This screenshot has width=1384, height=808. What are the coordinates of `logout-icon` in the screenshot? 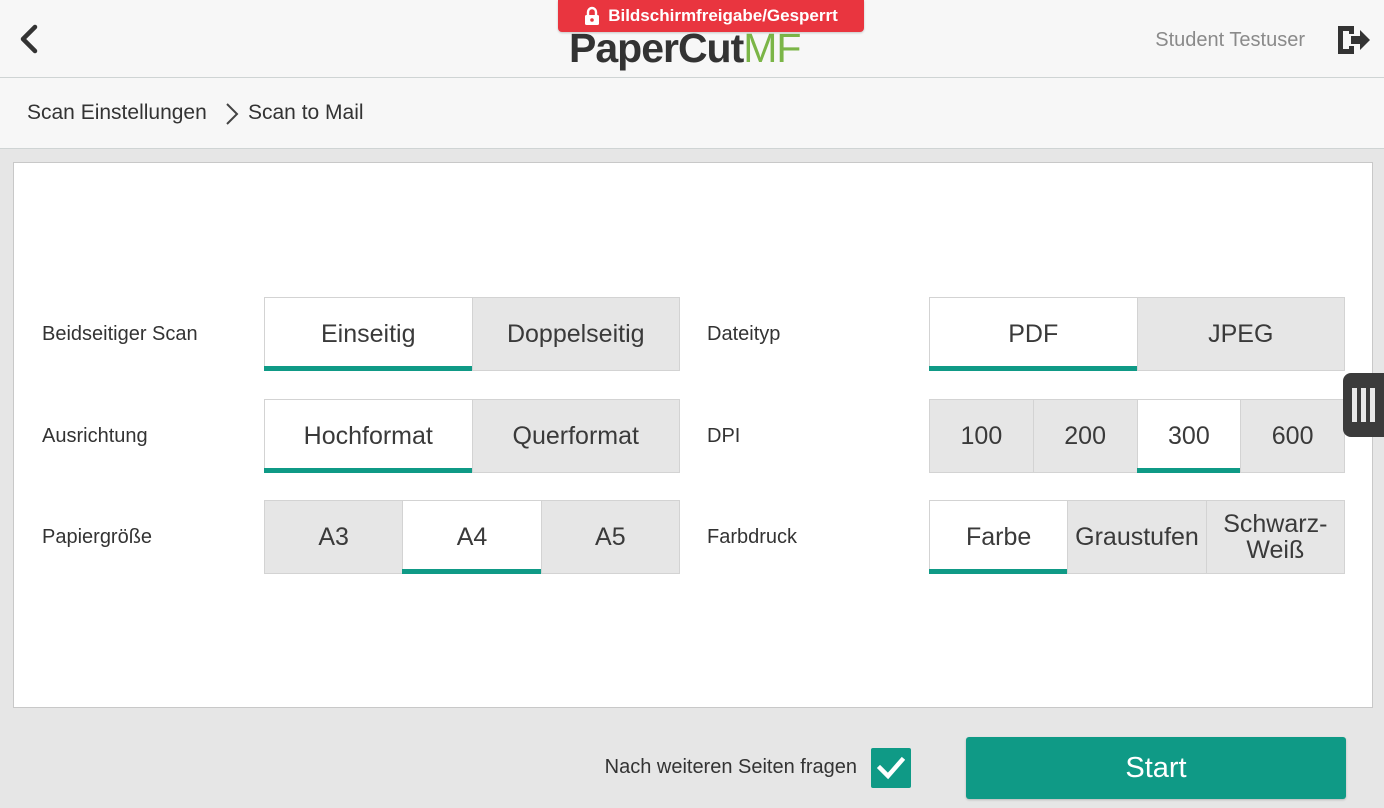 It's located at (1354, 40).